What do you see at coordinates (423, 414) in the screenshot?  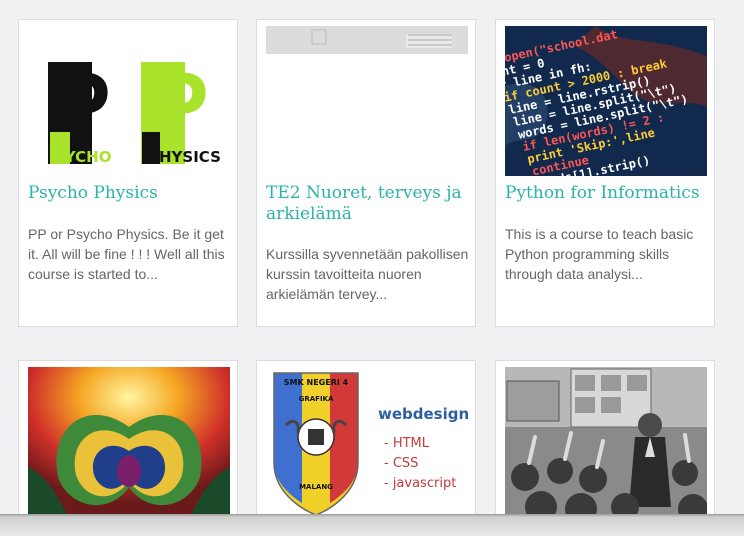 I see `badge-heading: webdesign` at bounding box center [423, 414].